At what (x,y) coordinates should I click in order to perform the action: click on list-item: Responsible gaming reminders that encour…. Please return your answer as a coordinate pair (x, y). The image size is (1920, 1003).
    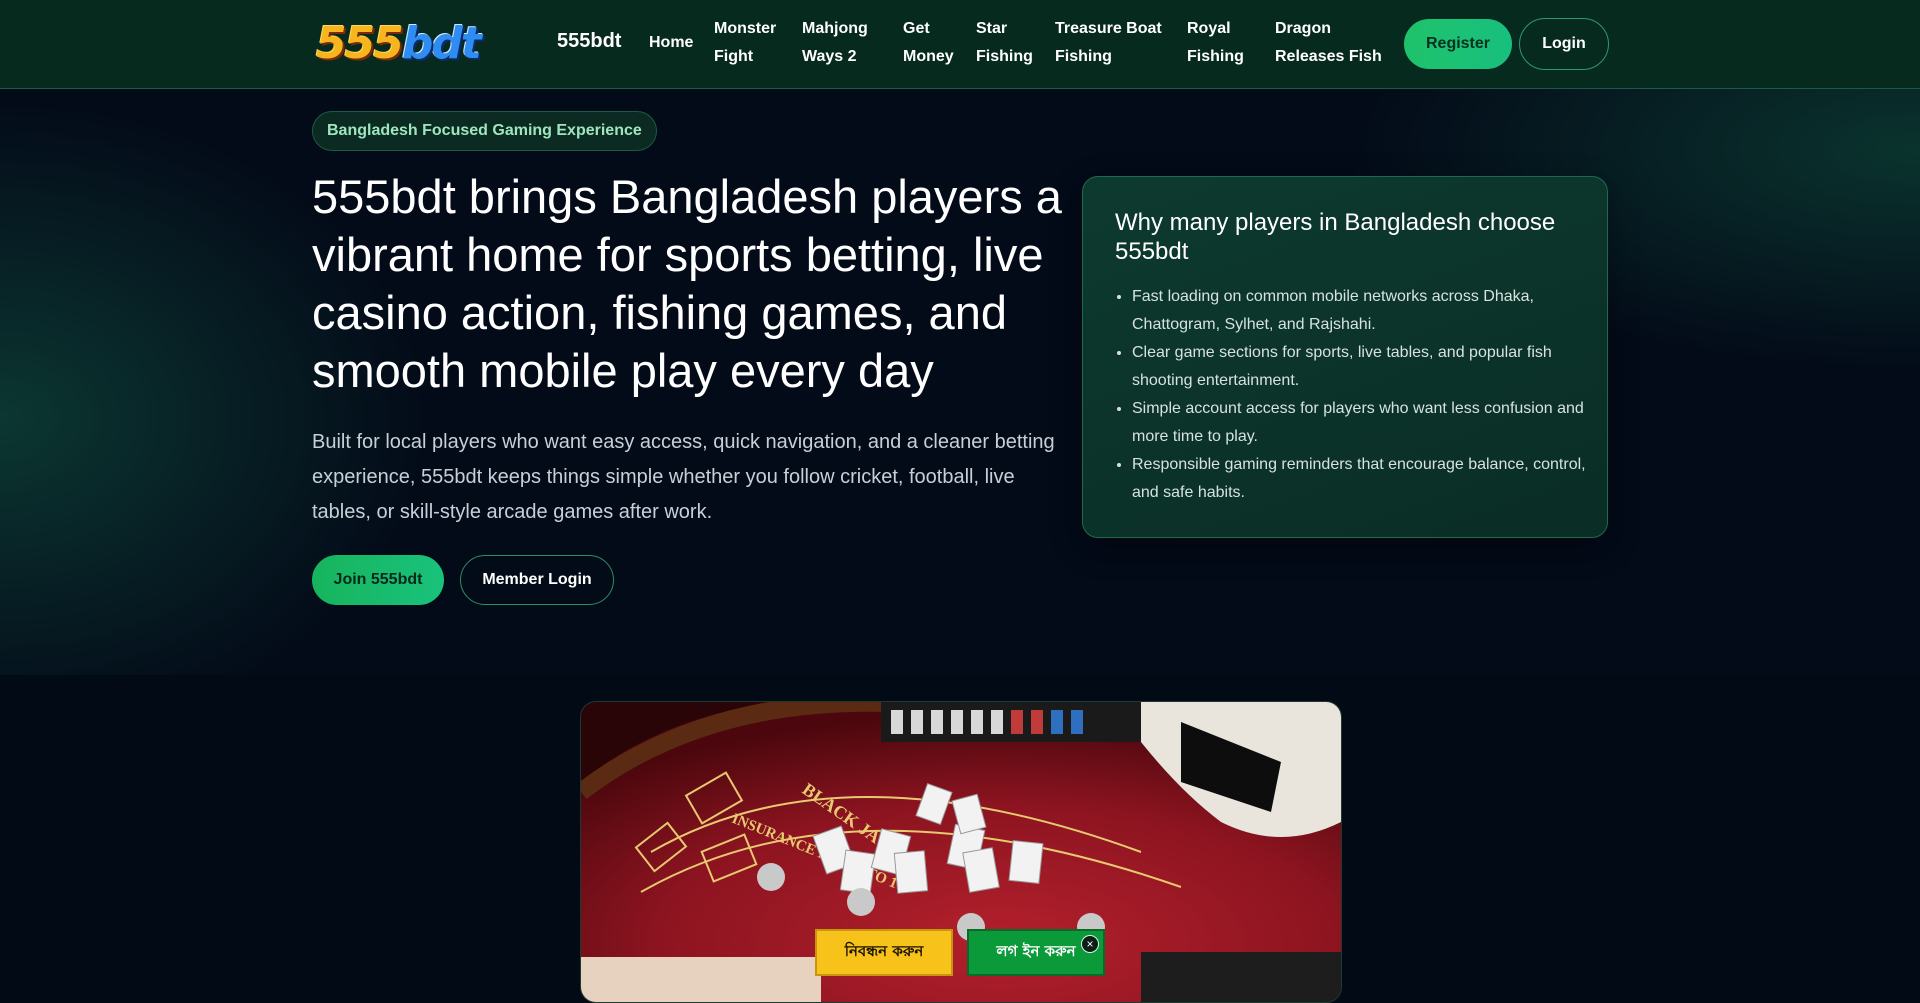
    Looking at the image, I should click on (1362, 479).